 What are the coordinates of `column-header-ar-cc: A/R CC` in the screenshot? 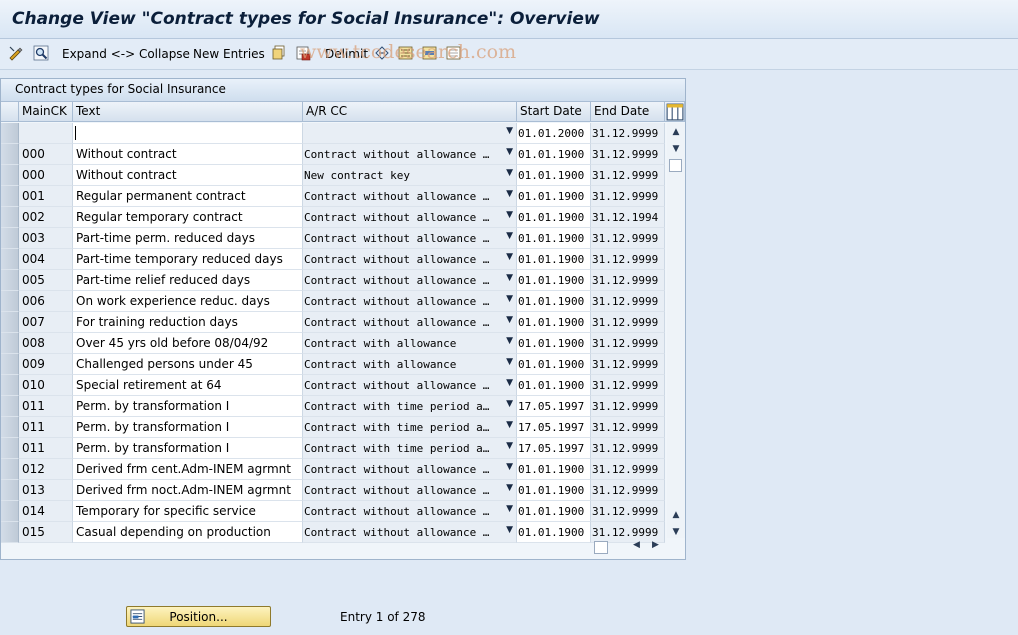 It's located at (410, 112).